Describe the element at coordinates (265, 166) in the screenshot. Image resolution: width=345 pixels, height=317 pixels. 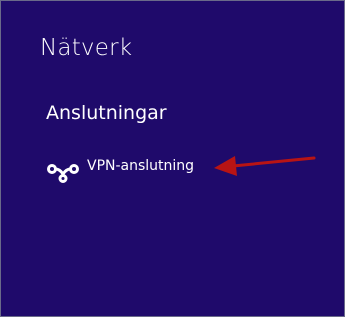
I see `annotation-arrow` at that location.